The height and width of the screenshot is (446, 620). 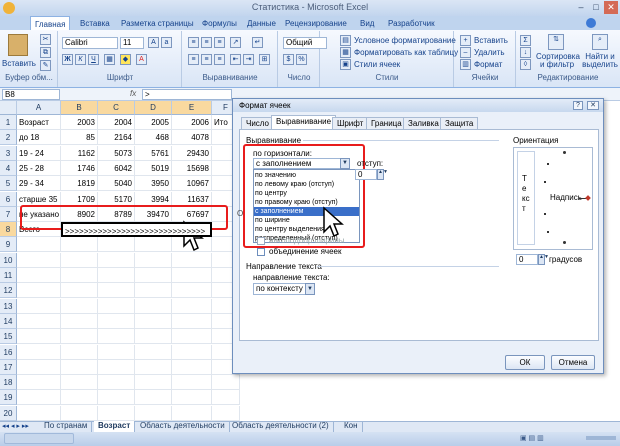 What do you see at coordinates (596, 7) in the screenshot?
I see `maximize-icon: □` at bounding box center [596, 7].